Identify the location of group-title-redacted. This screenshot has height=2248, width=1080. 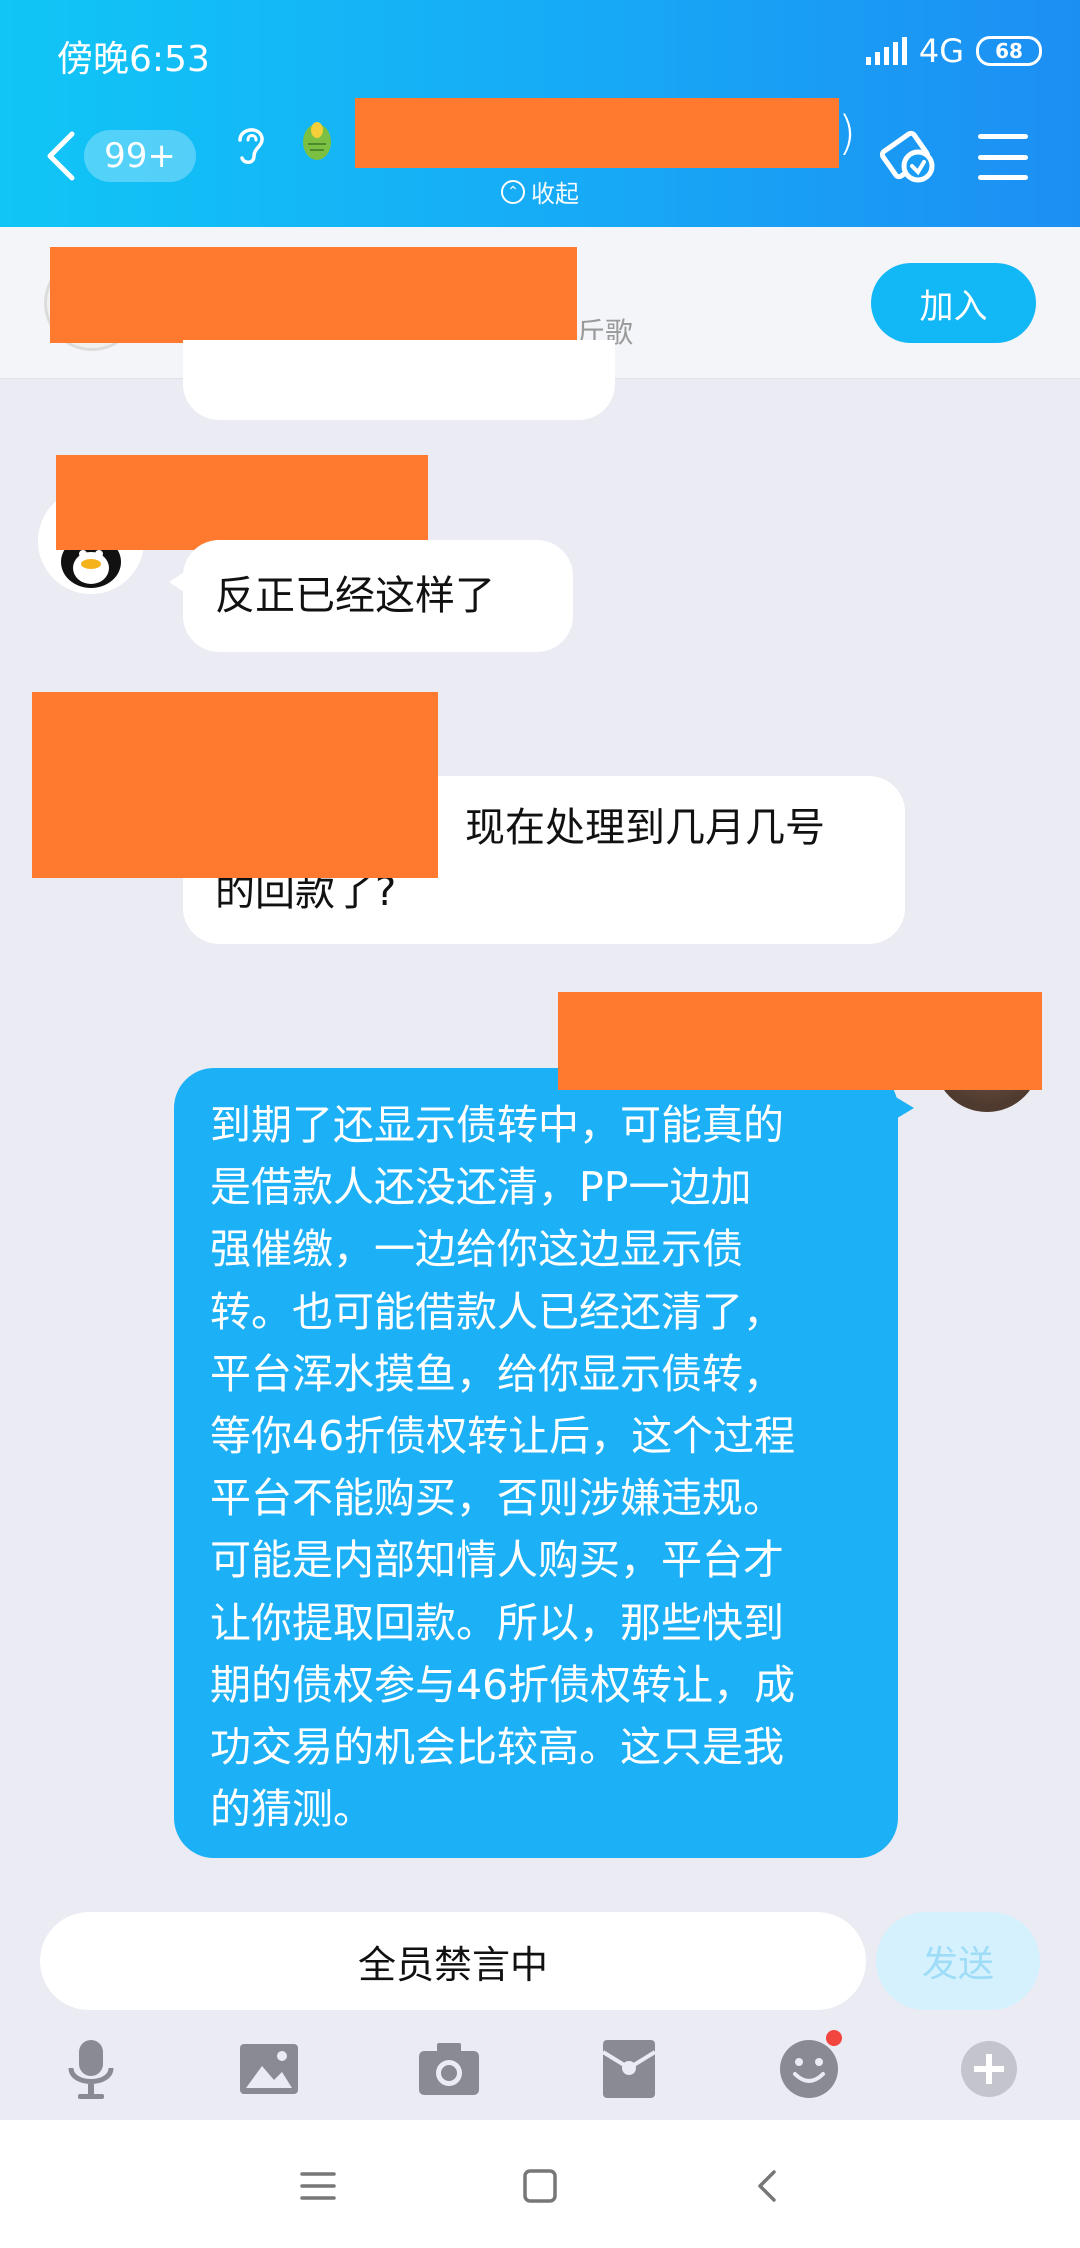
(597, 133).